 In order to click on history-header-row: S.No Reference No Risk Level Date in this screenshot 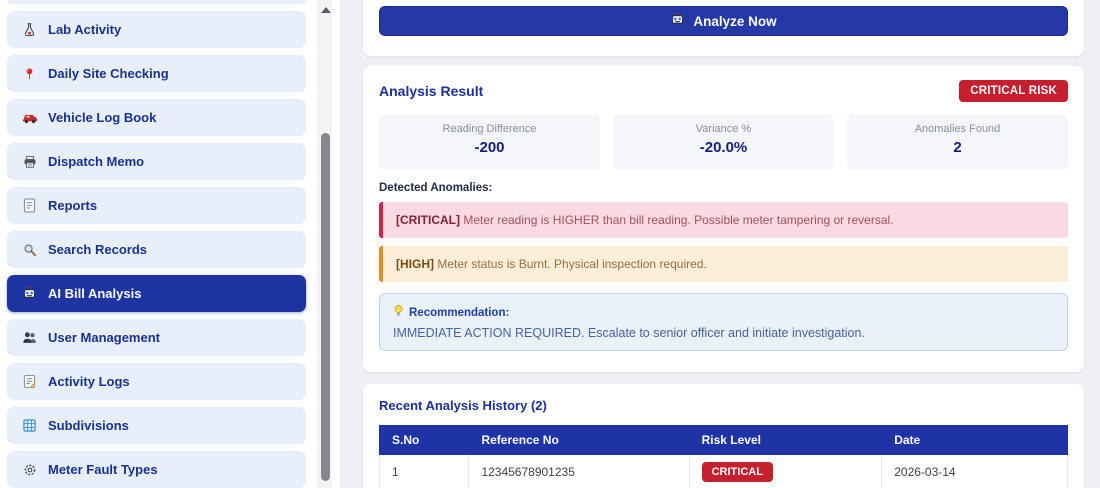, I will do `click(723, 440)`.